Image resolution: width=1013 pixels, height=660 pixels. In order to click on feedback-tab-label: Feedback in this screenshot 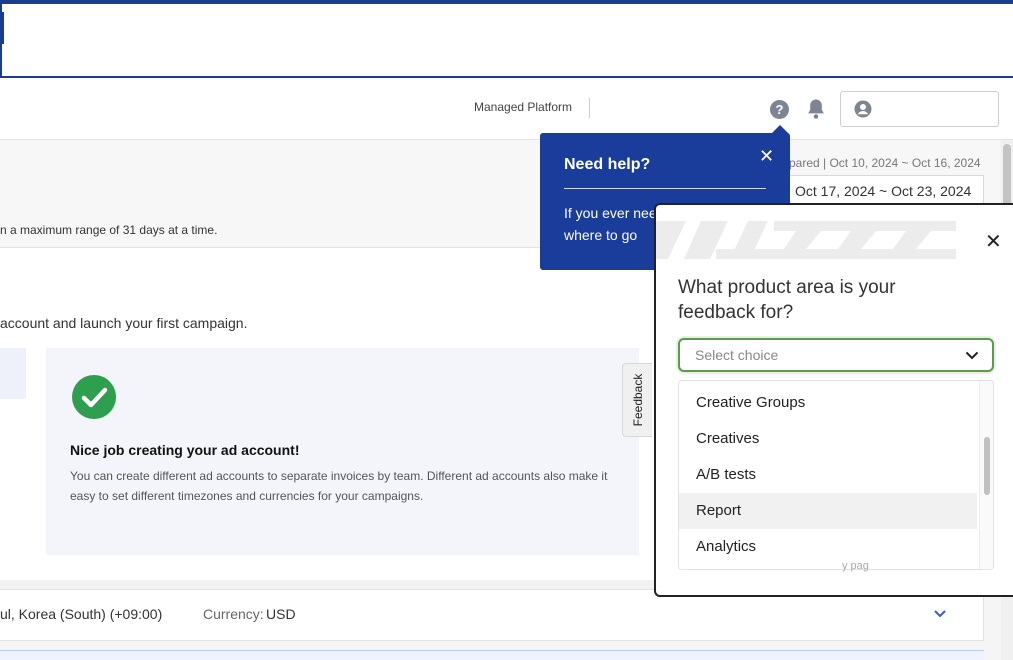, I will do `click(637, 400)`.